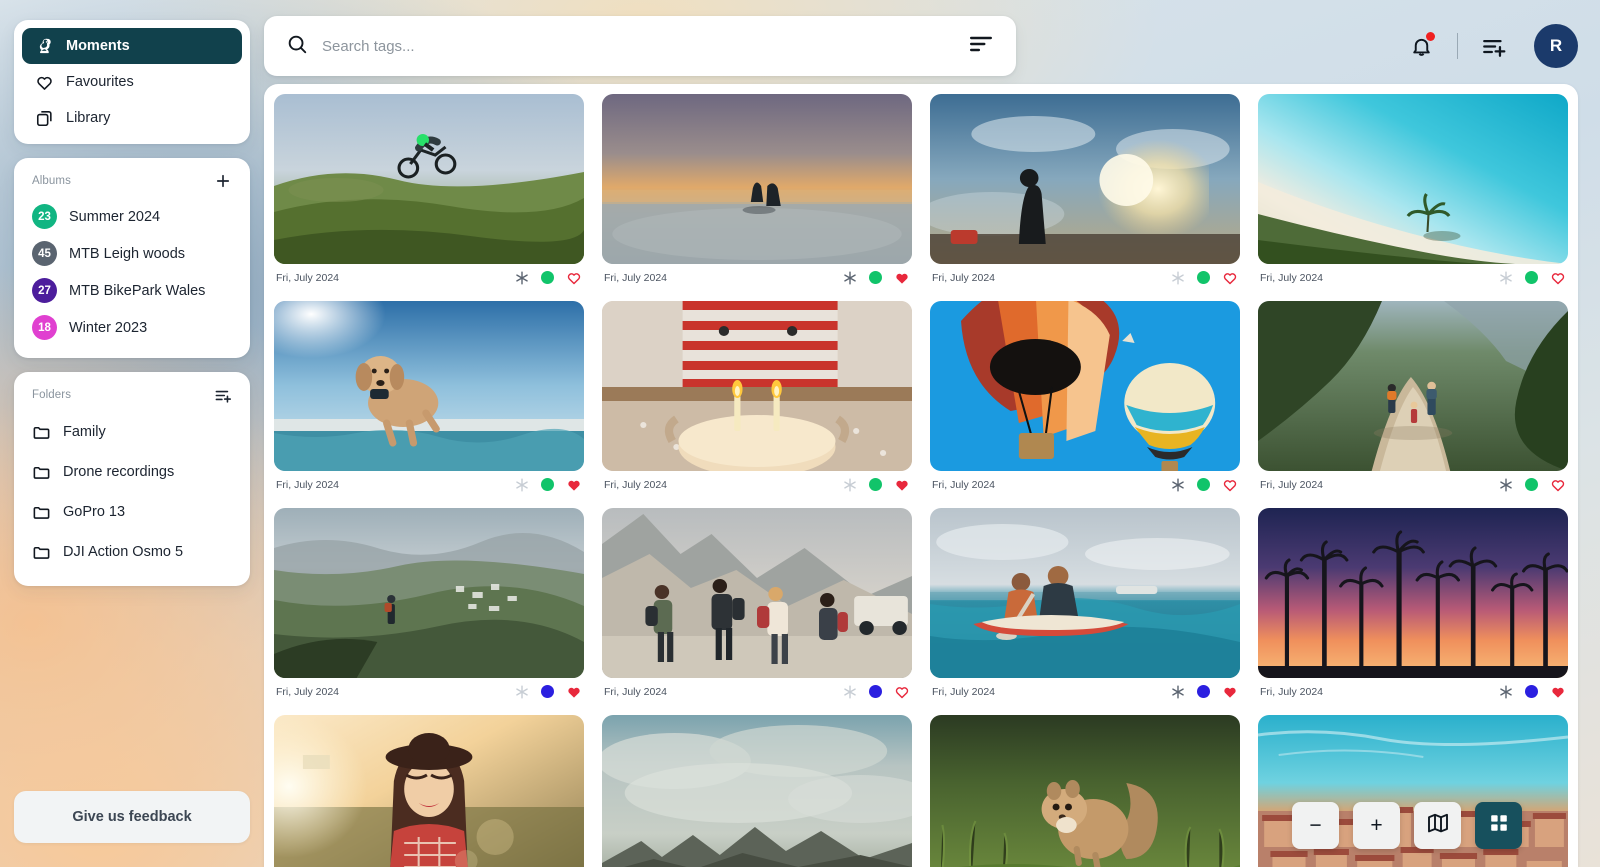 This screenshot has width=1600, height=867. I want to click on grid-view-button, so click(1498, 825).